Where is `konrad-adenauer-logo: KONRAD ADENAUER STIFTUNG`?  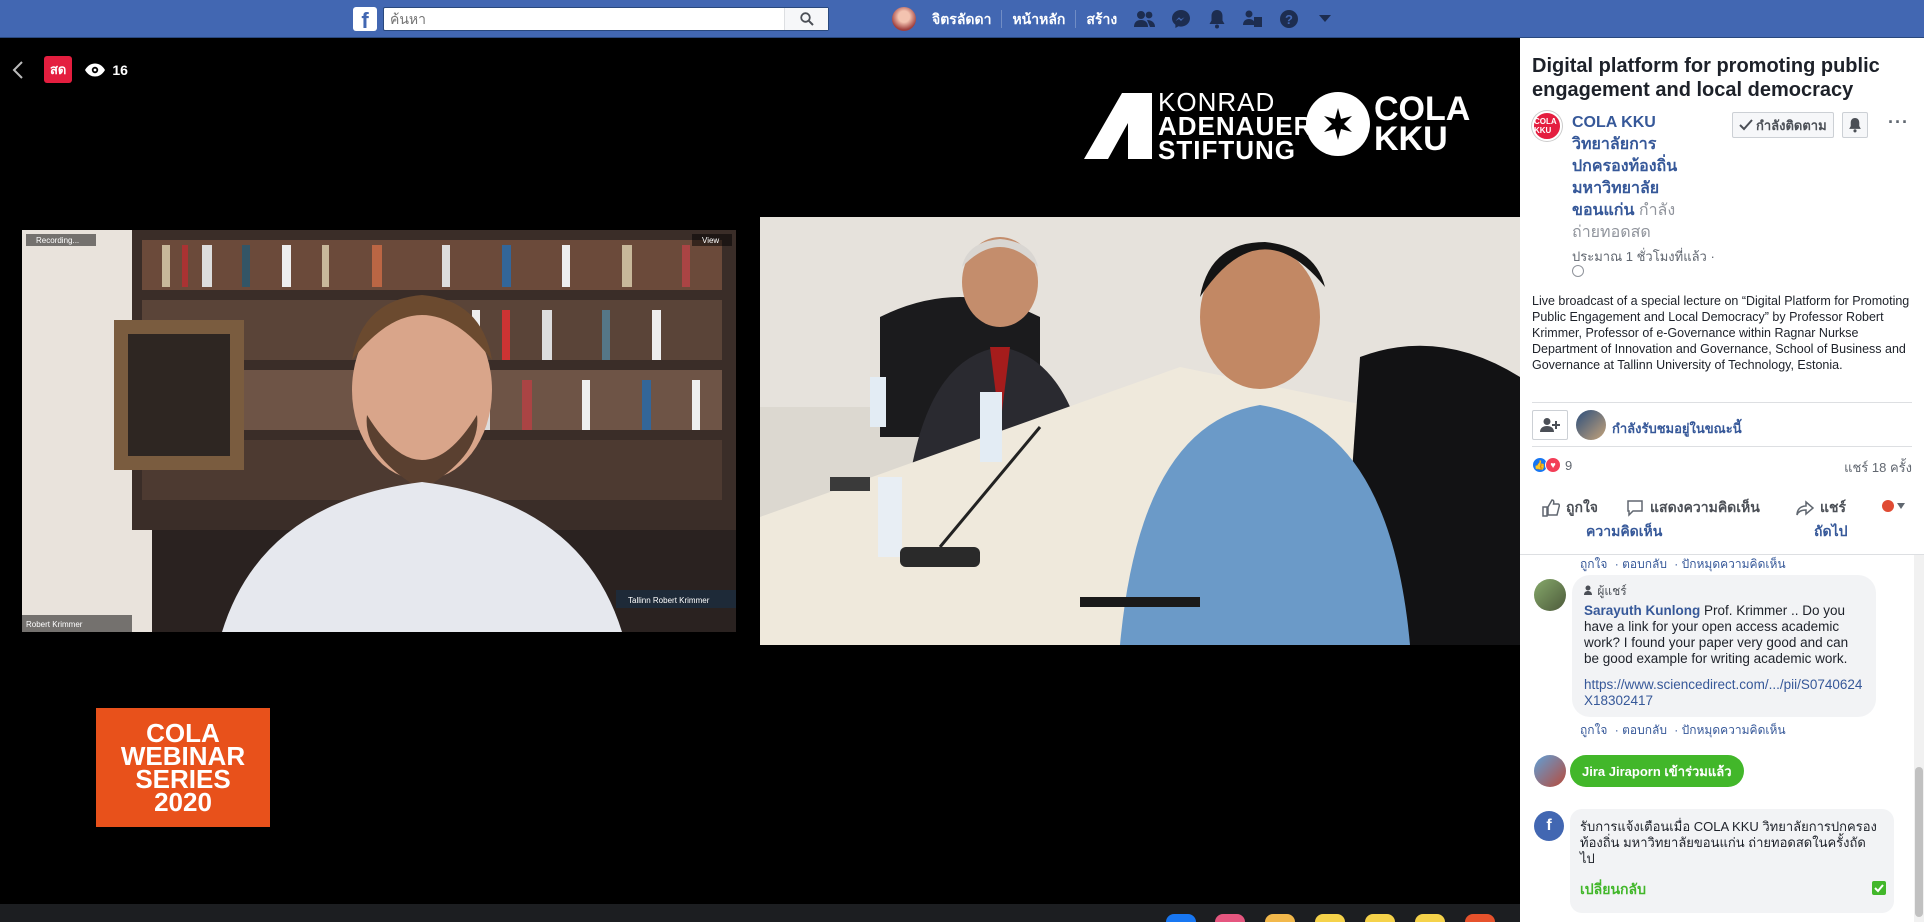 konrad-adenauer-logo: KONRAD ADENAUER STIFTUNG is located at coordinates (1198, 127).